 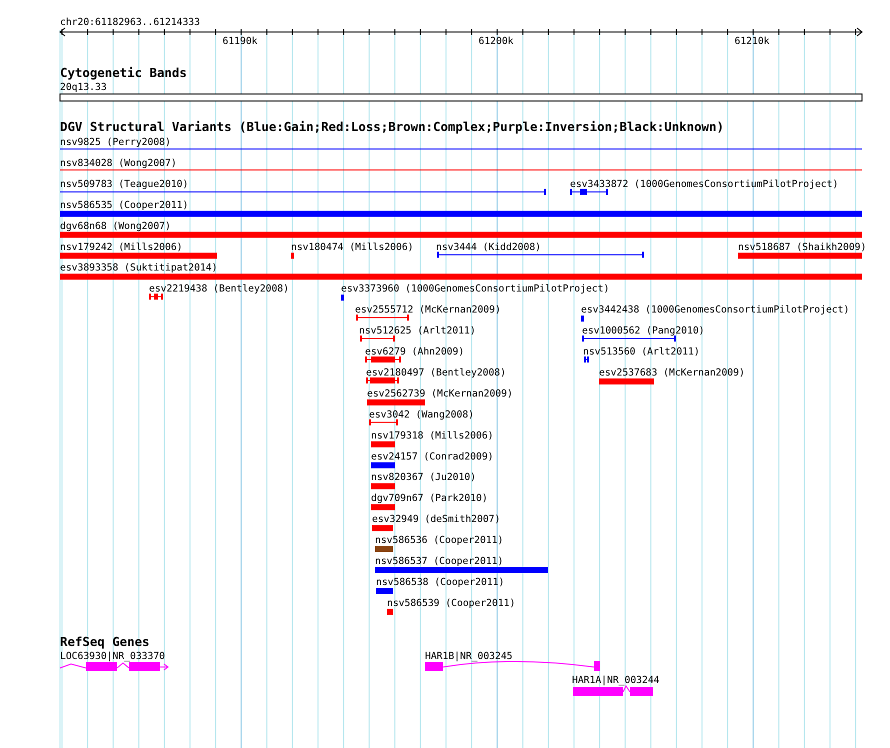 I want to click on variant-label: nsv9825 (Perry2008), so click(x=115, y=142).